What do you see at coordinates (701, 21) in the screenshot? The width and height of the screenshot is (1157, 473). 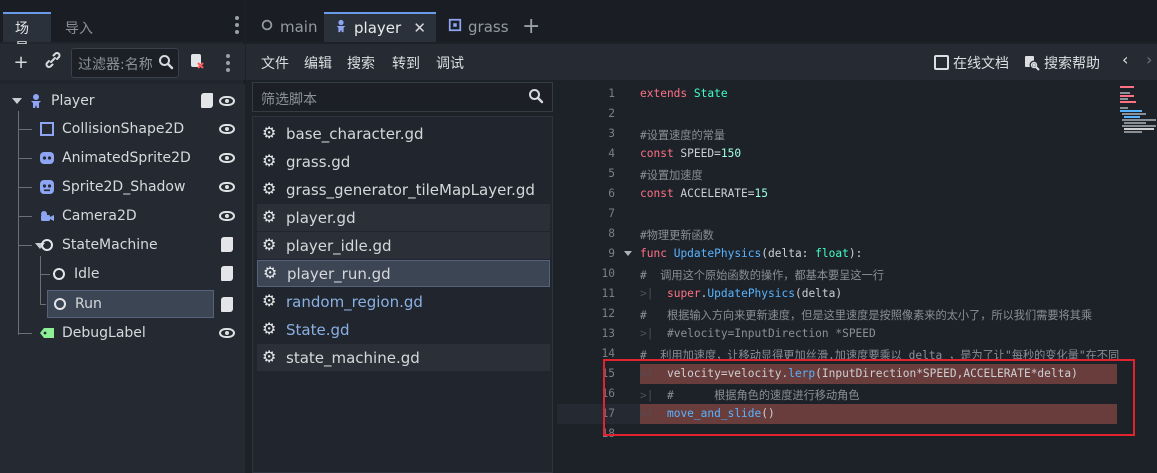 I see `editor-tabs: main player ✕ grass +` at bounding box center [701, 21].